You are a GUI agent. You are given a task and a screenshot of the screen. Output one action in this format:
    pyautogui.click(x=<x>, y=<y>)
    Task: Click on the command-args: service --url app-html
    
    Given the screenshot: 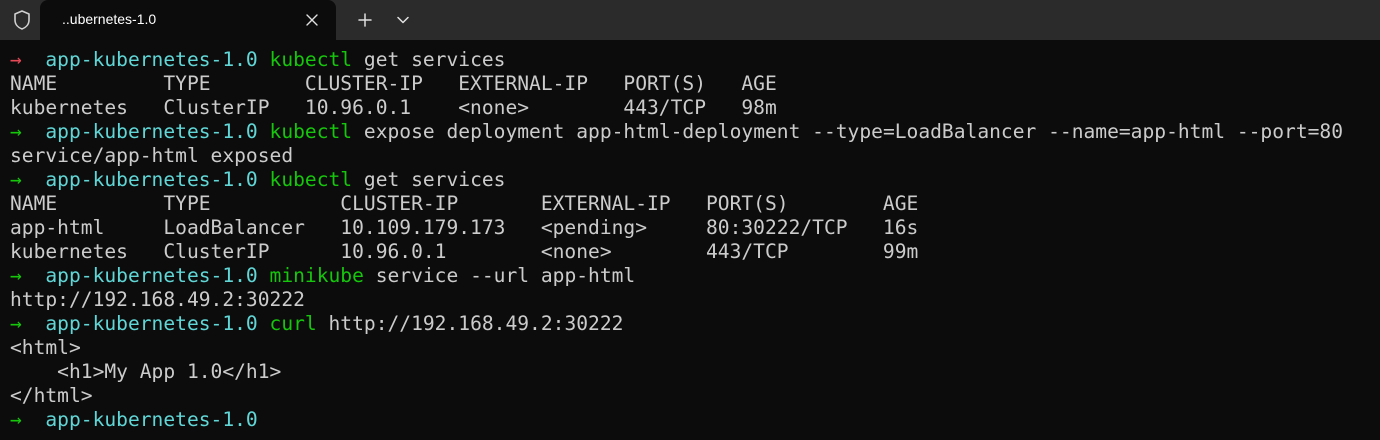 What is the action you would take?
    pyautogui.click(x=499, y=275)
    